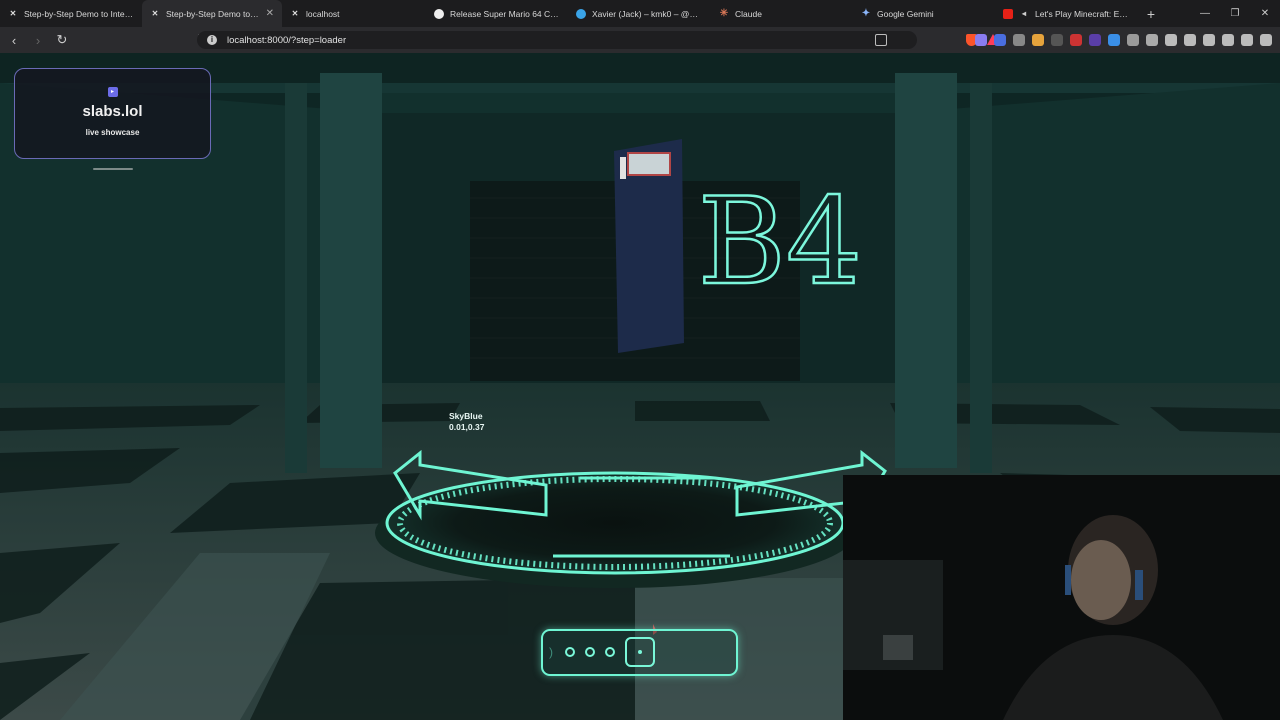 The image size is (1280, 720). Describe the element at coordinates (1190, 40) in the screenshot. I see `sidebar-icon` at that location.